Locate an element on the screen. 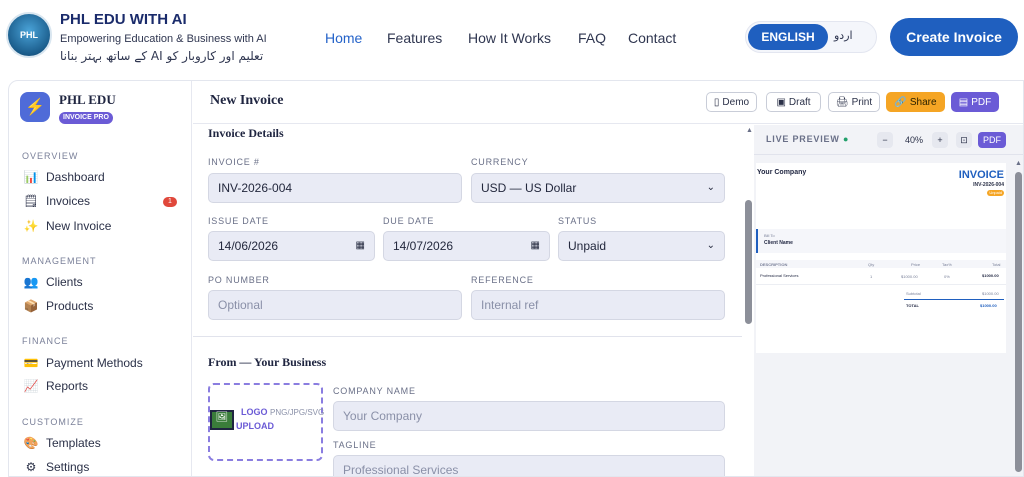 Image resolution: width=1024 pixels, height=477 pixels. sidebar-item-label: Templates is located at coordinates (73, 443).